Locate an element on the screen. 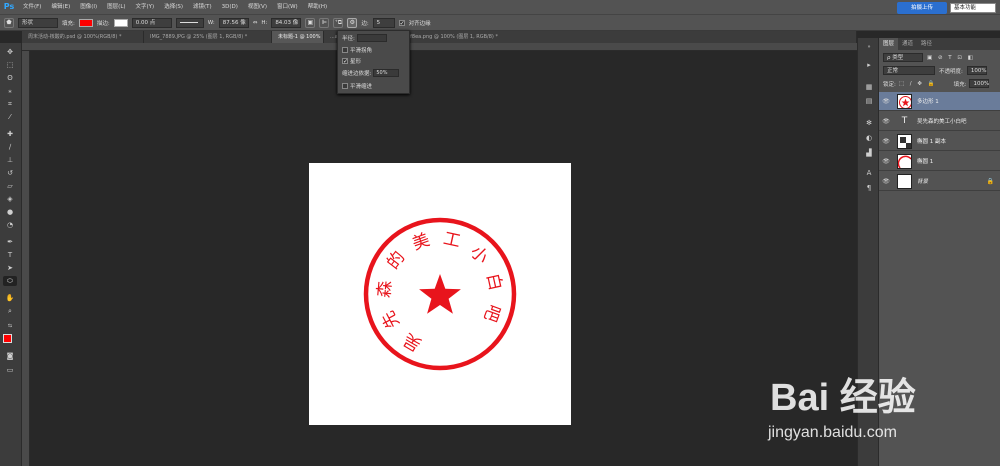 This screenshot has width=1000, height=466. menu-item: 滤镜(T) is located at coordinates (202, 7).